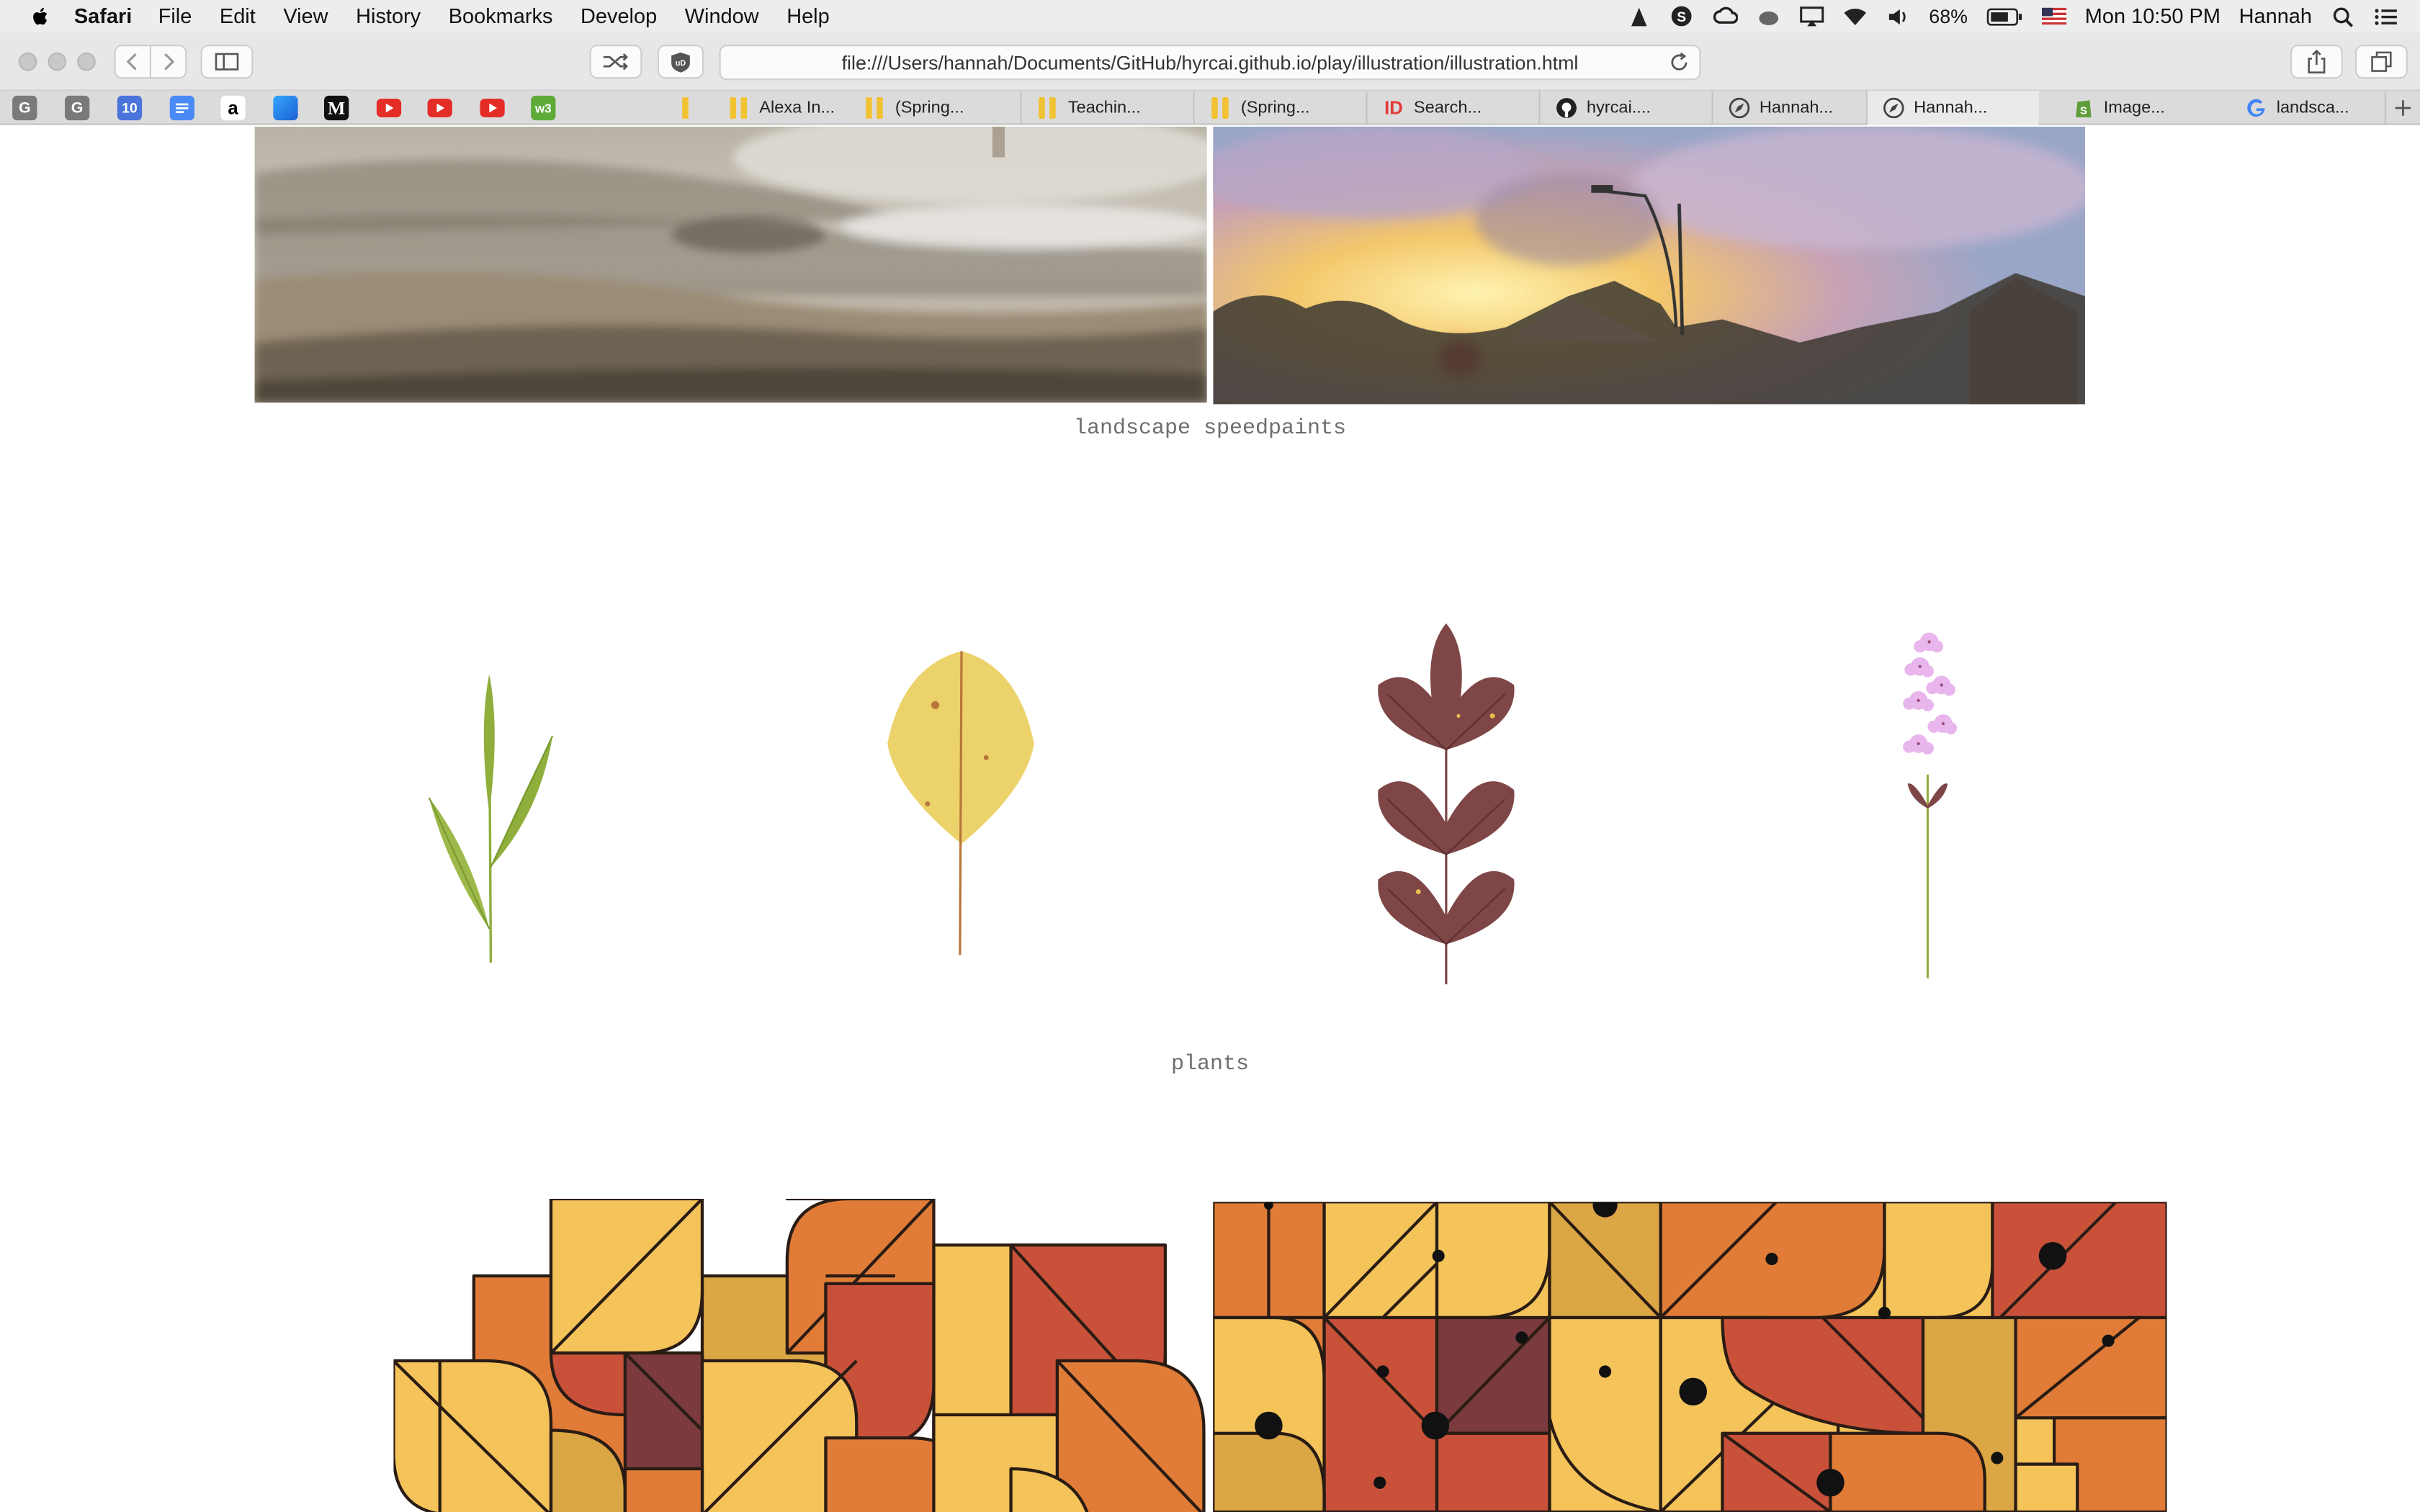 This screenshot has width=2420, height=1512. Describe the element at coordinates (130, 108) in the screenshot. I see `favorite-calendar-icon: 10` at that location.